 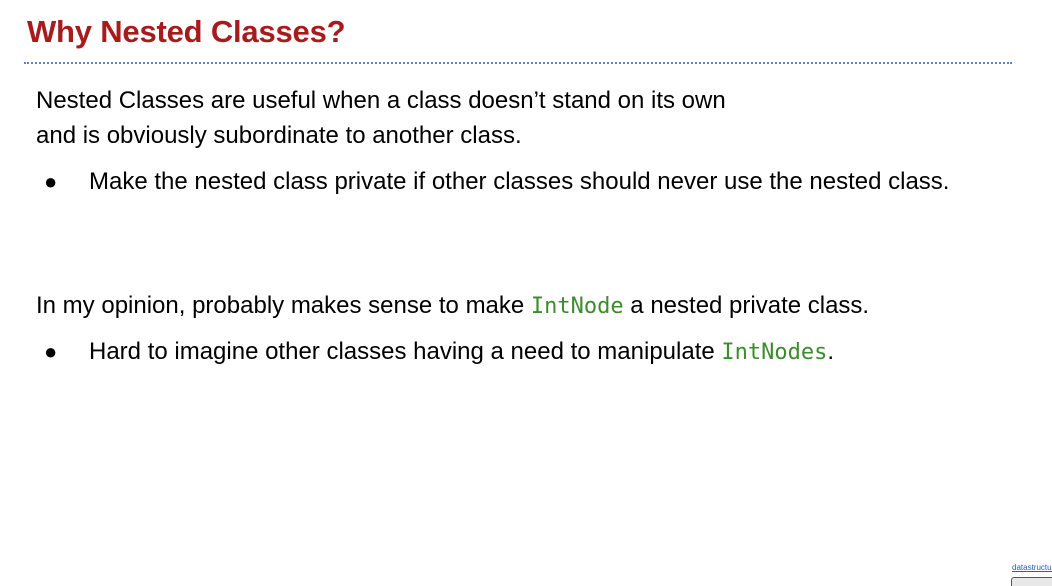 I want to click on opinion-text-after: a nested private class., so click(x=746, y=305).